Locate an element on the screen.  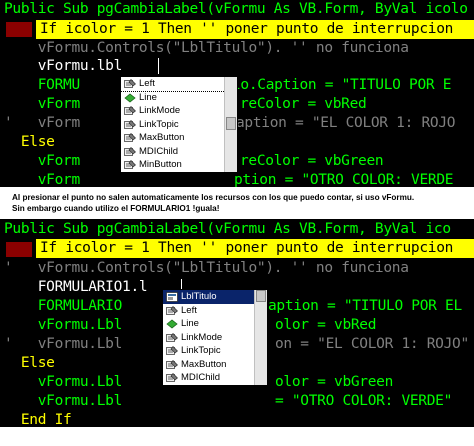
code-line-comment-caption-start: ' vFormu.Lbl is located at coordinates (63, 344).